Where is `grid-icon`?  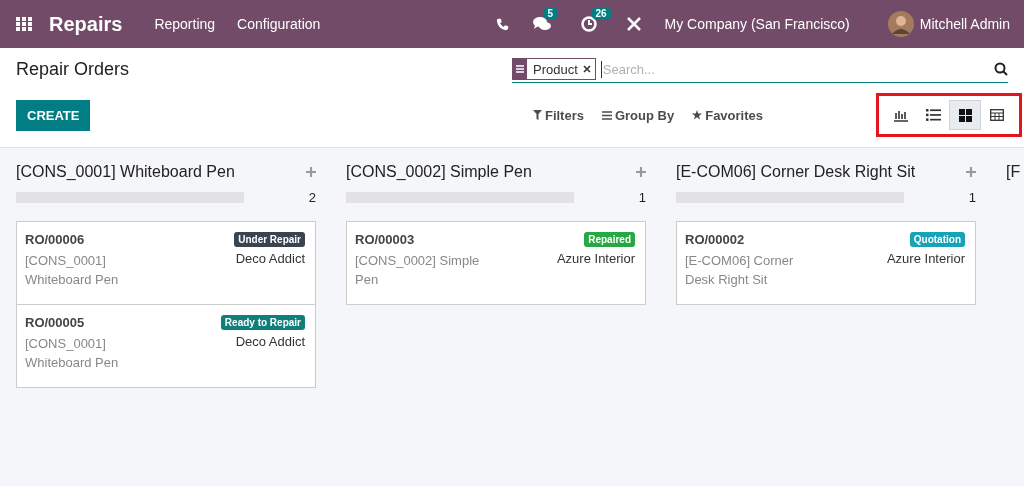
grid-icon is located at coordinates (965, 115).